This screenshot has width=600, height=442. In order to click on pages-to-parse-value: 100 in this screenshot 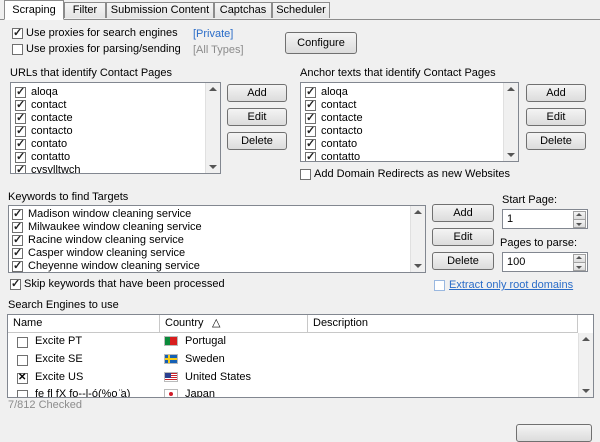, I will do `click(516, 262)`.